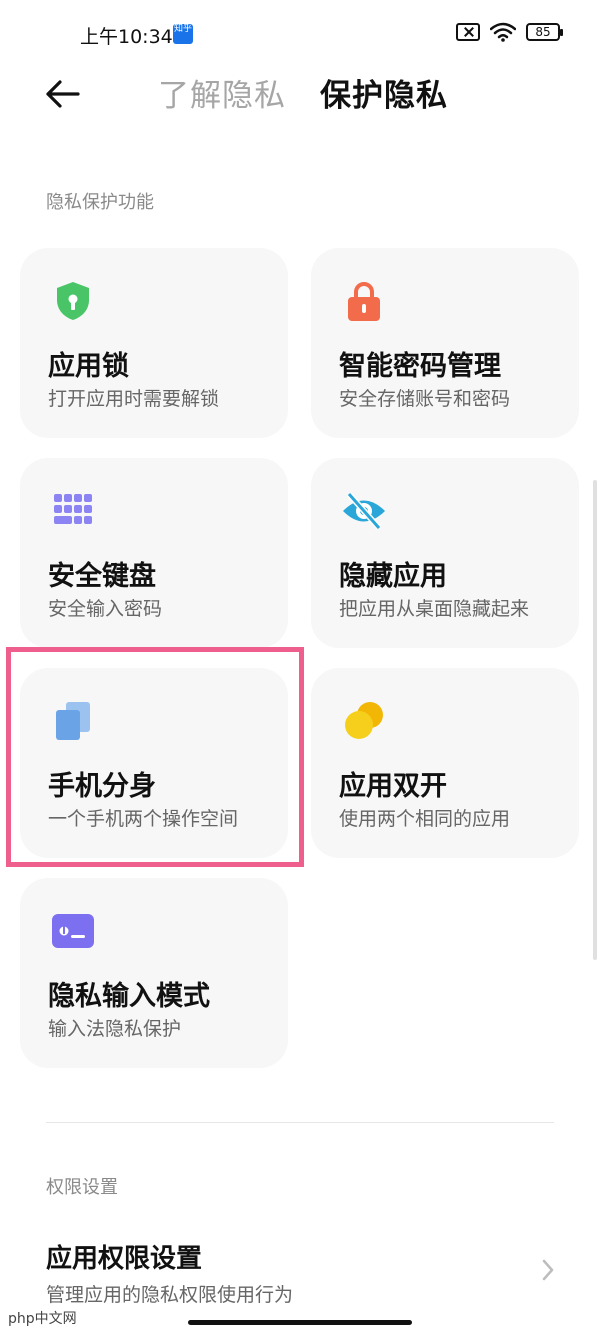 The image size is (600, 1333). Describe the element at coordinates (445, 763) in the screenshot. I see `card-dual-apps: 应用双开 使用两个相同的应用` at that location.